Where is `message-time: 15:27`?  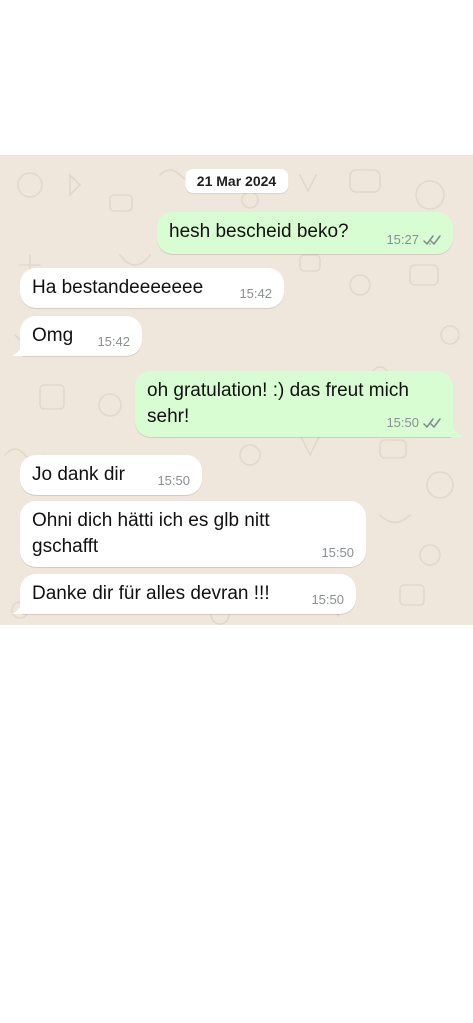 message-time: 15:27 is located at coordinates (402, 239).